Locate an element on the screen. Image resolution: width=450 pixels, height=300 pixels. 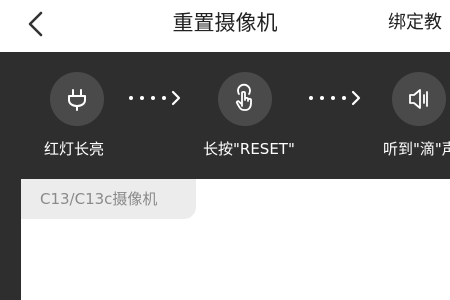
step-3-icon-circle is located at coordinates (419, 99).